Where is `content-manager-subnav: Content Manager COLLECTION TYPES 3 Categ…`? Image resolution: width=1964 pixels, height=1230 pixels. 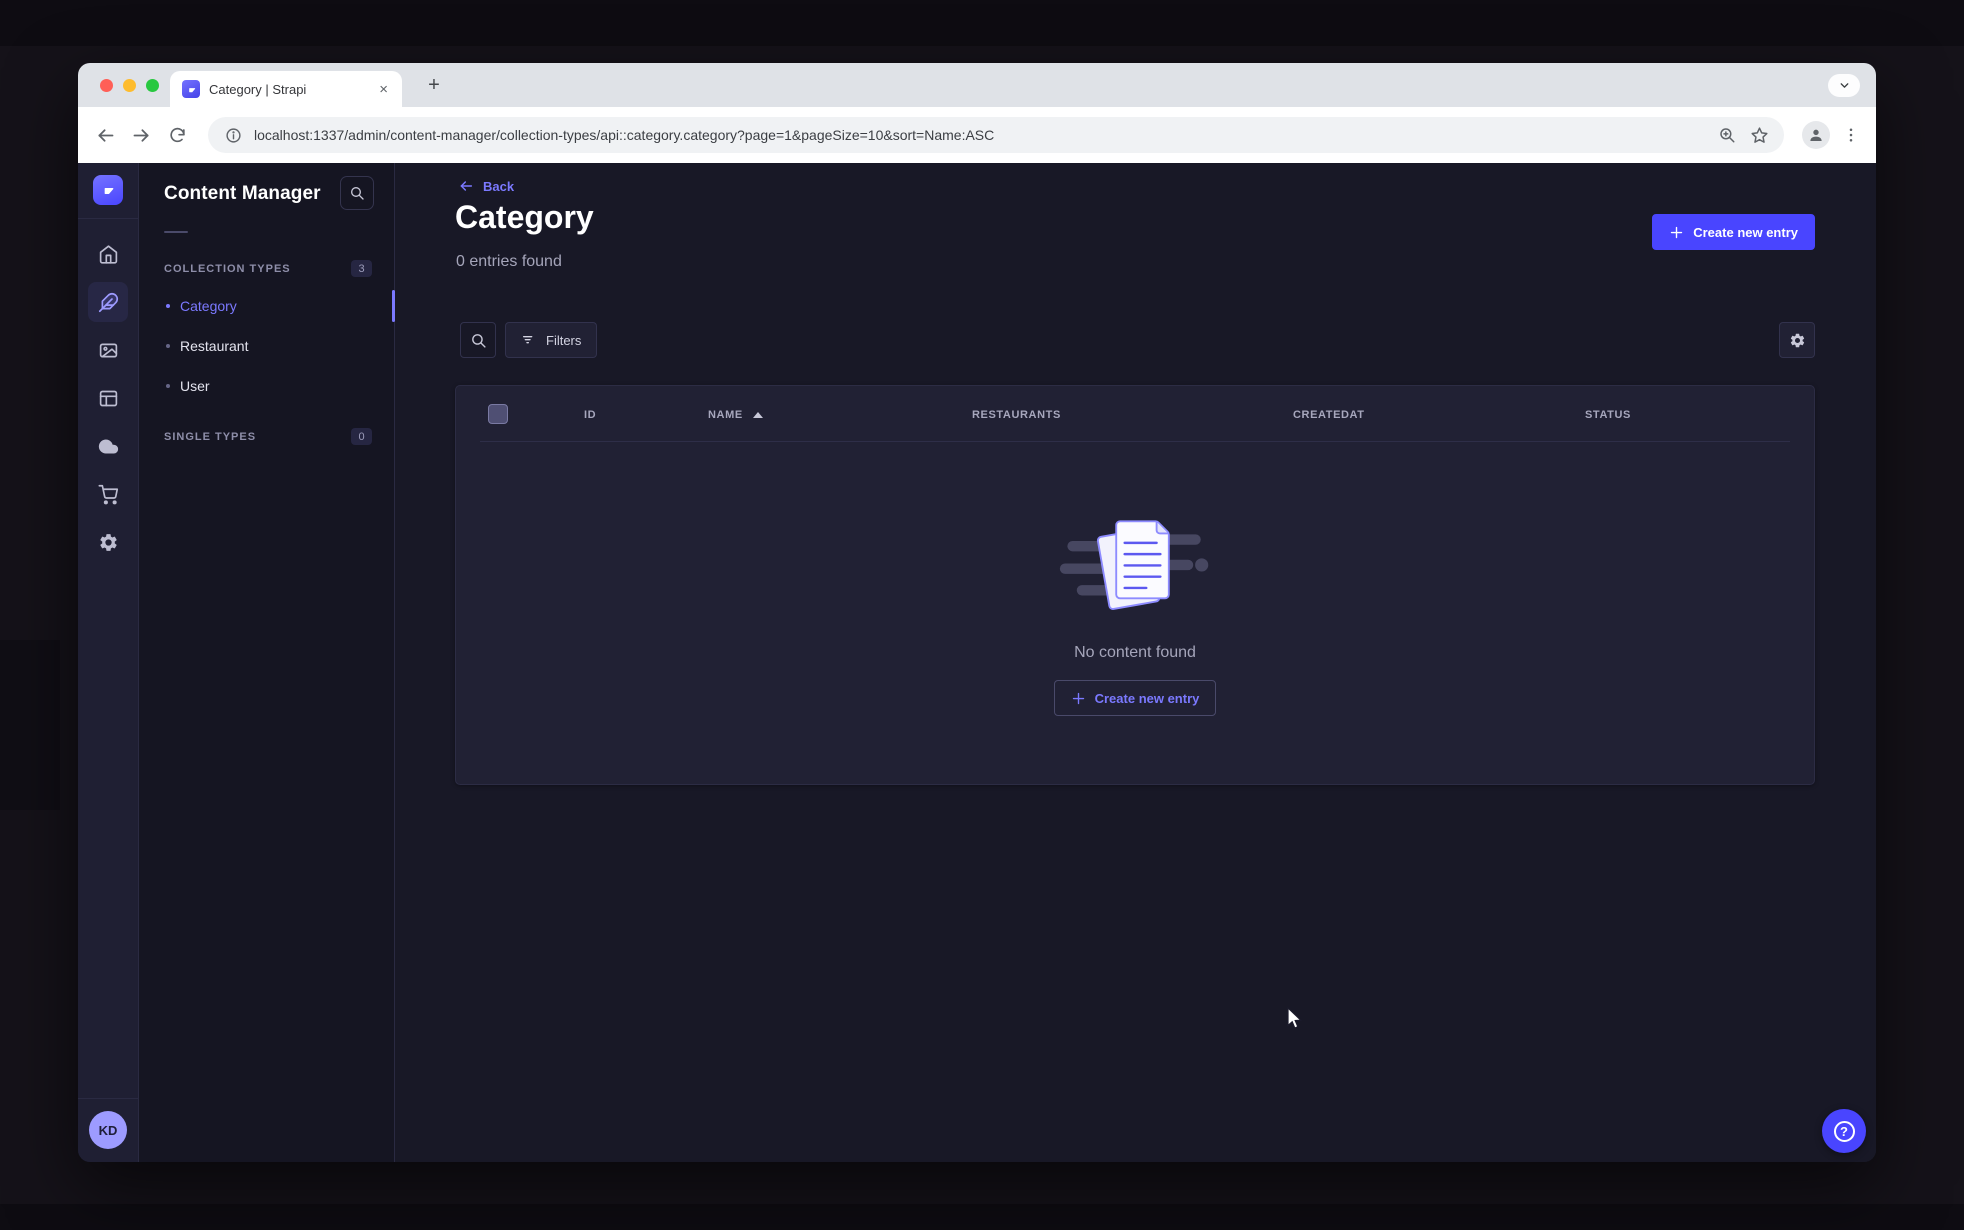
content-manager-subnav: Content Manager COLLECTION TYPES 3 Categ… is located at coordinates (267, 662).